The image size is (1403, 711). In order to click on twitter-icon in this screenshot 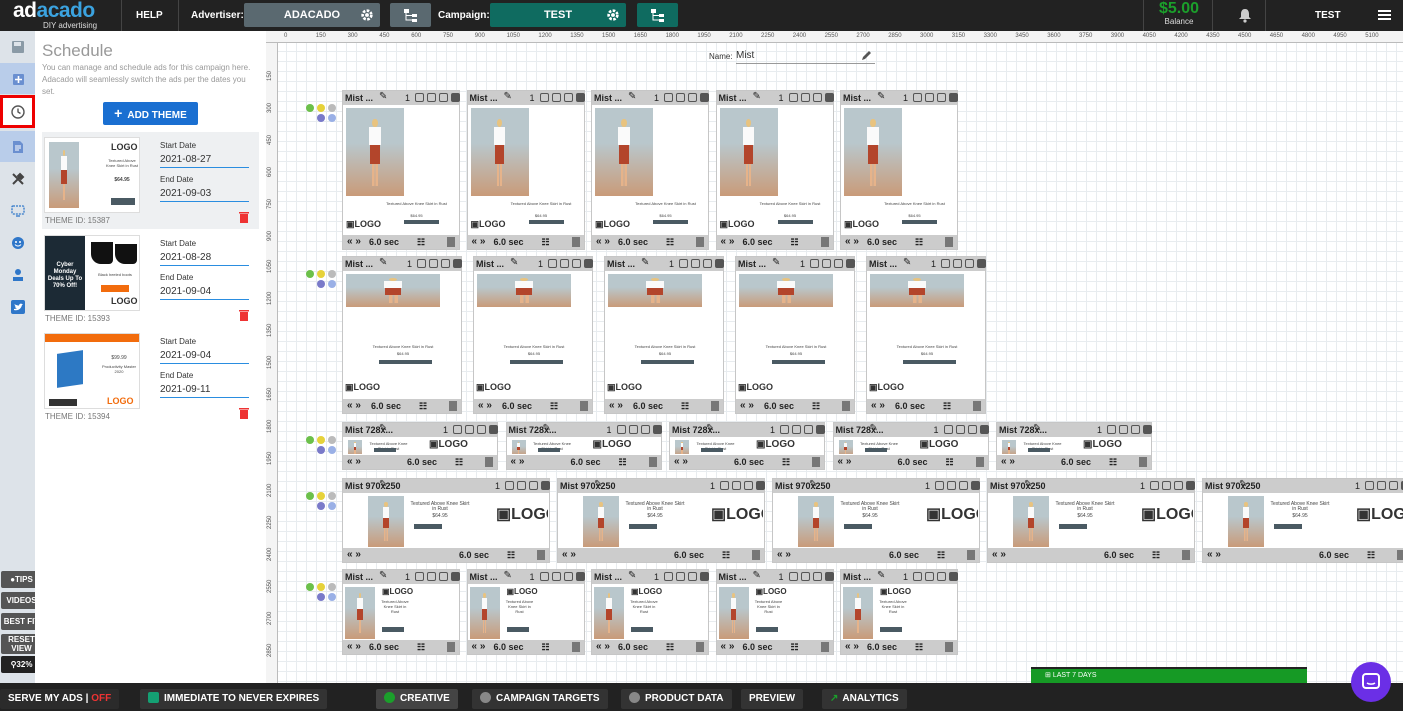, I will do `click(17, 306)`.